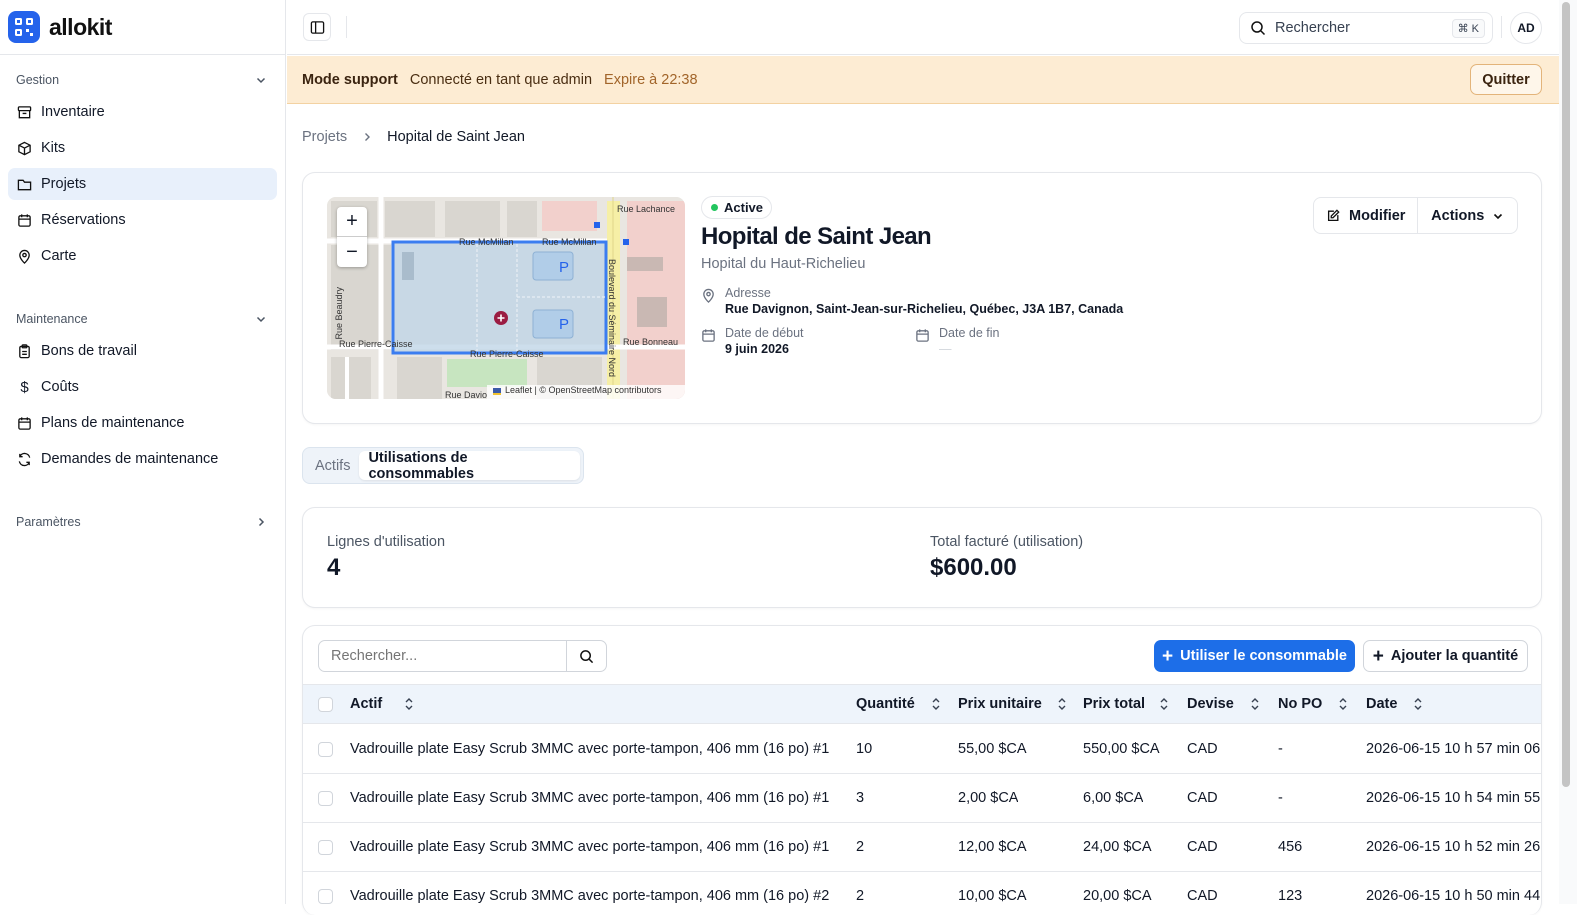 This screenshot has width=1577, height=915. I want to click on cell-prix-total: 24,00 $CA, so click(1117, 847).